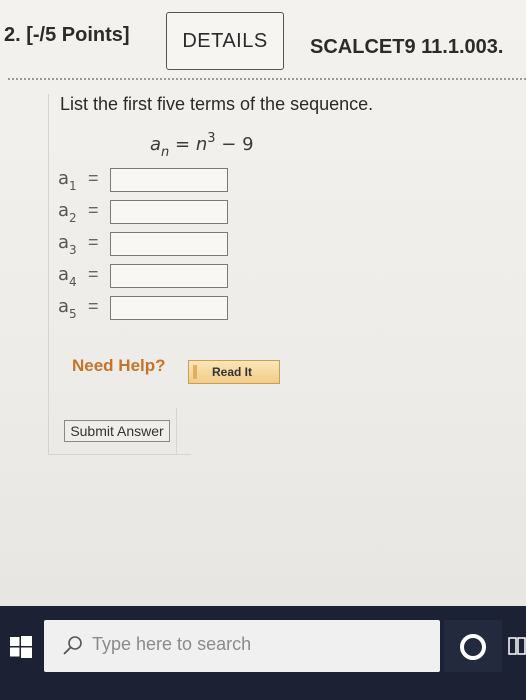 The image size is (526, 700). I want to click on formula-equals: =, so click(183, 144).